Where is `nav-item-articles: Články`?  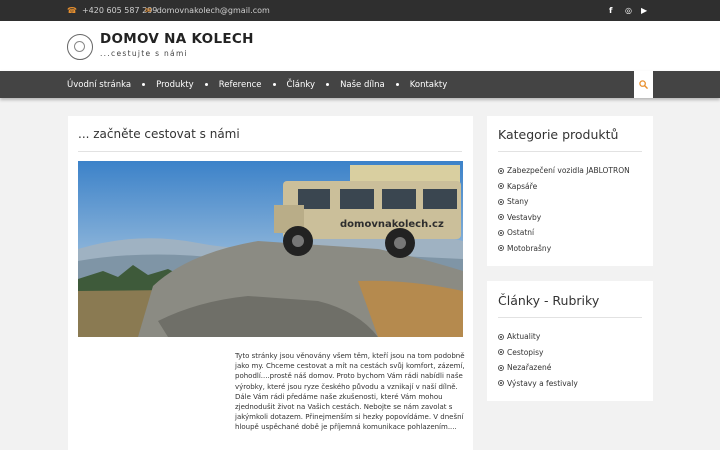
nav-item-articles: Články is located at coordinates (301, 85).